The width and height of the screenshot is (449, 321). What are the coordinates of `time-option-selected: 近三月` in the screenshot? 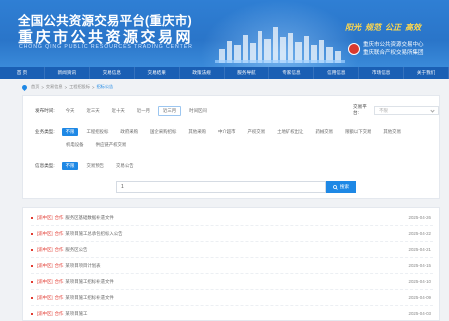 It's located at (170, 111).